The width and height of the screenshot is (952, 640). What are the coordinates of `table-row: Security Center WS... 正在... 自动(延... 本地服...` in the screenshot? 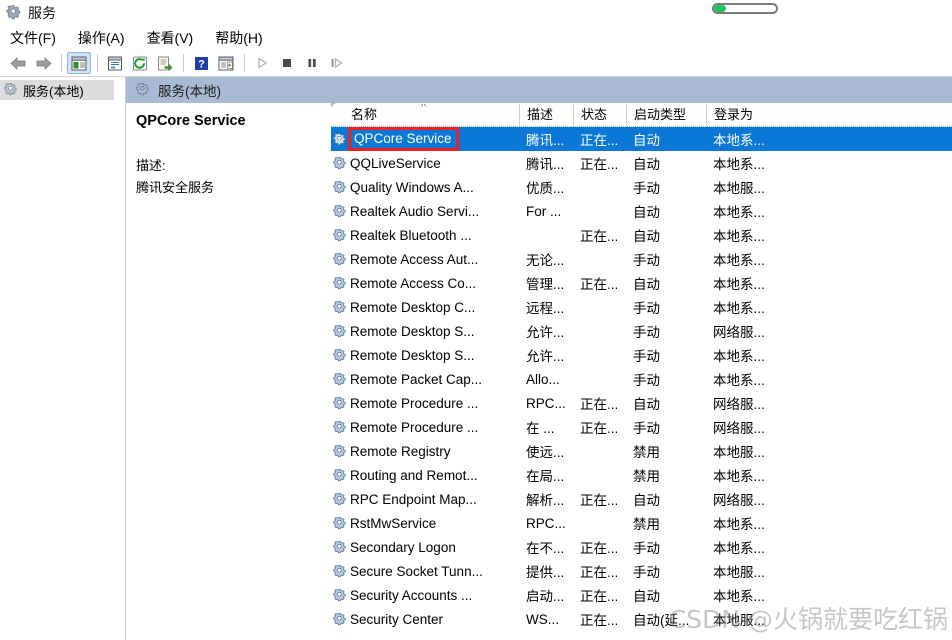 It's located at (641, 619).